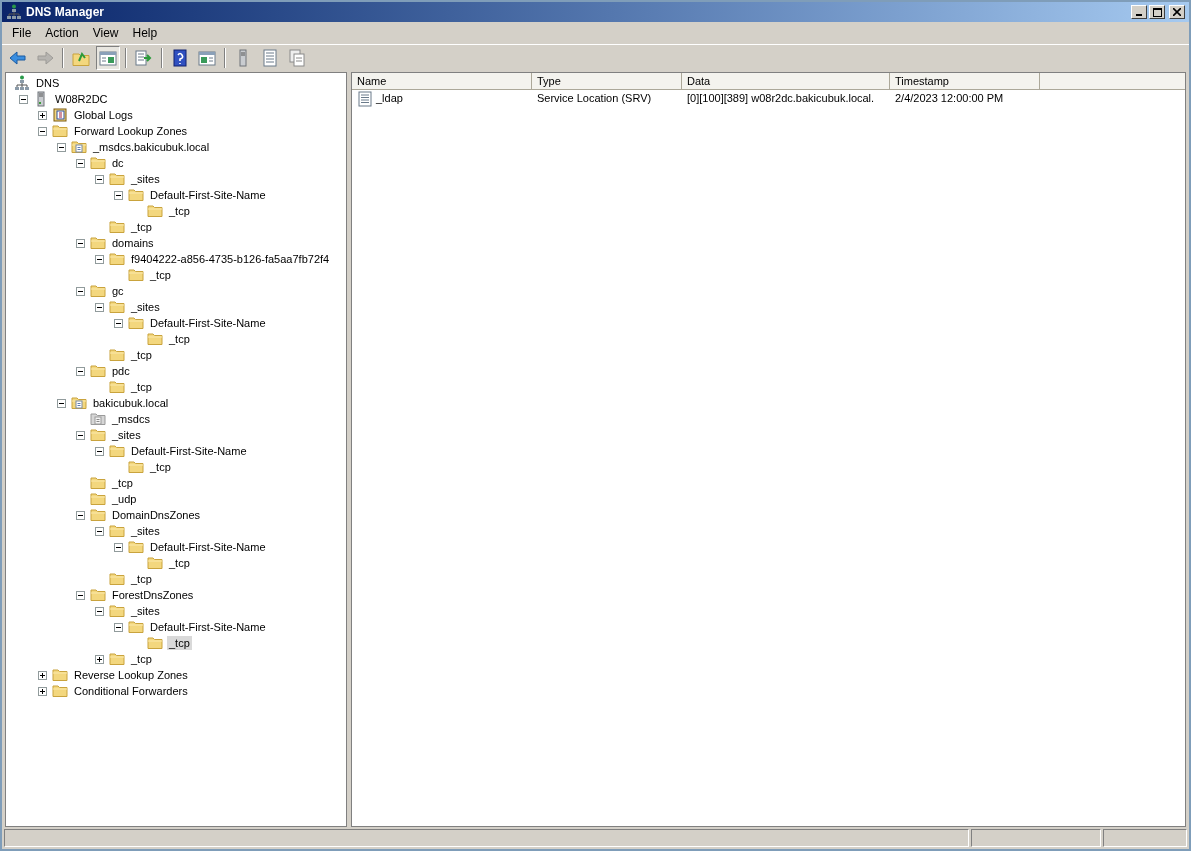 The image size is (1191, 851). What do you see at coordinates (131, 675) in the screenshot?
I see `tree-item: Reverse Lookup Zones` at bounding box center [131, 675].